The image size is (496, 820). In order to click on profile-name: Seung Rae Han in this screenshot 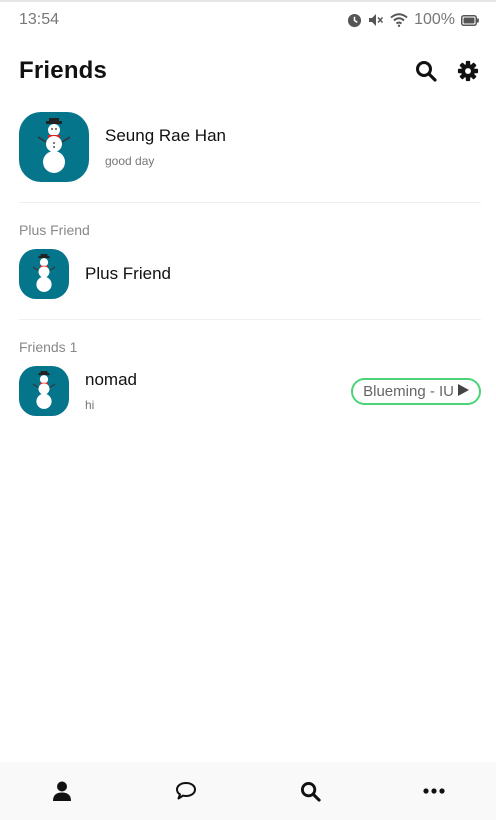, I will do `click(165, 135)`.